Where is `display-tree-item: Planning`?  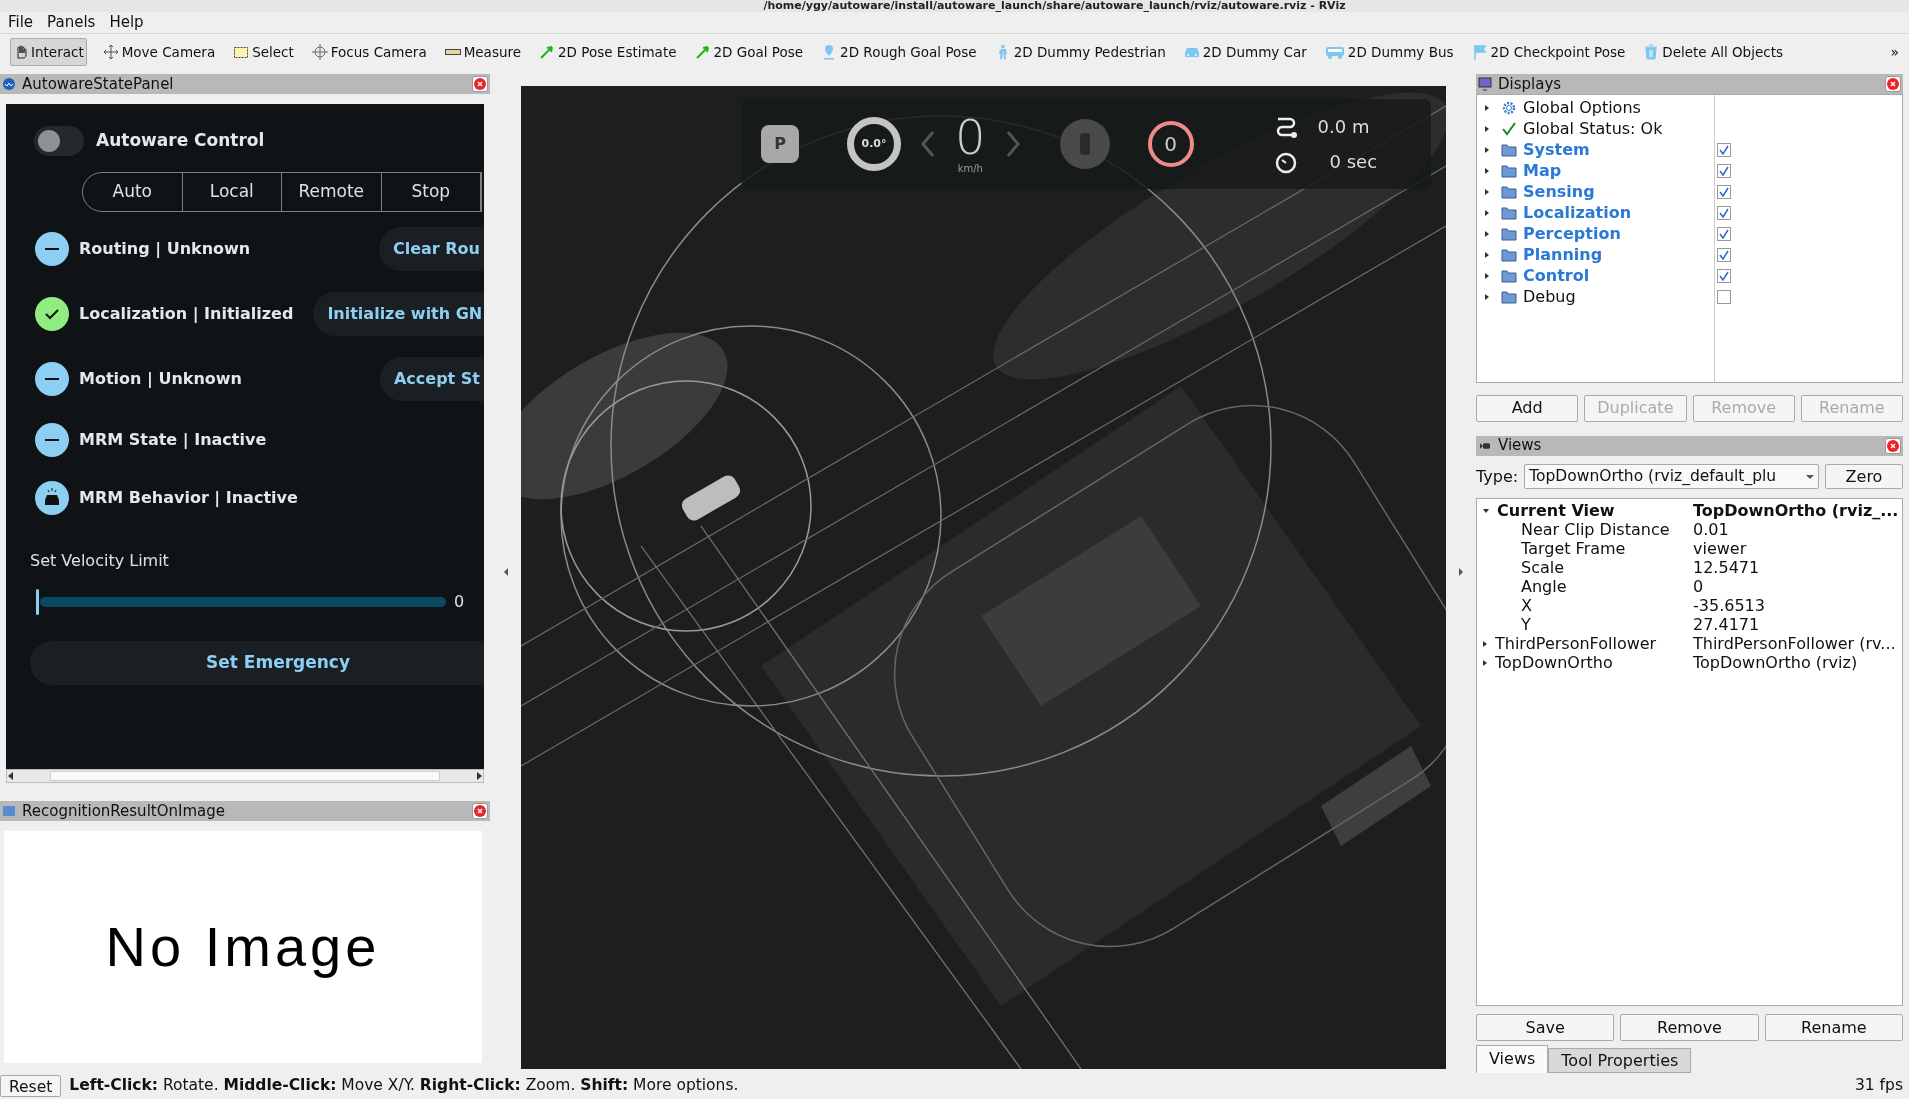 display-tree-item: Planning is located at coordinates (1595, 254).